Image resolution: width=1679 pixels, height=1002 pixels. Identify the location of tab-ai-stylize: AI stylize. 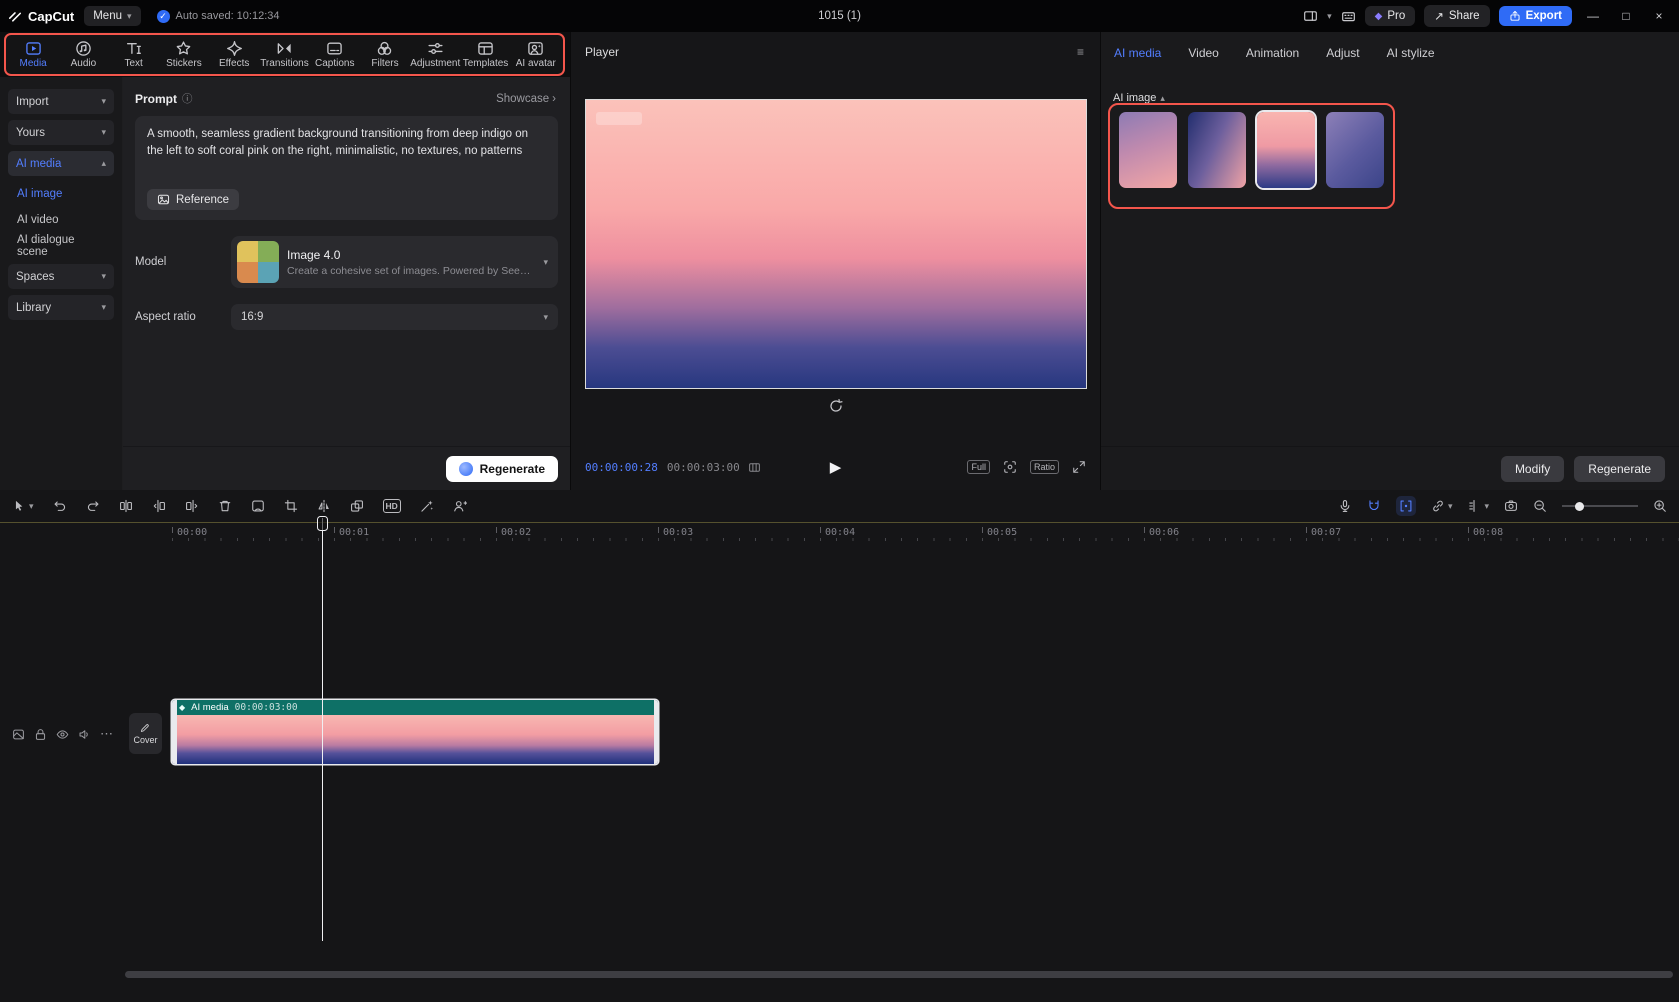
(1411, 53).